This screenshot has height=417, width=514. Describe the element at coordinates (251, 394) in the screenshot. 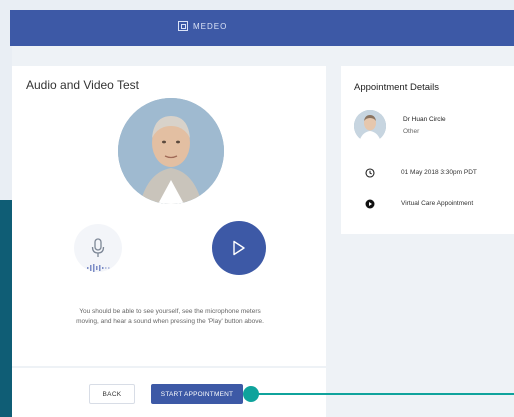

I see `callout-dot` at that location.